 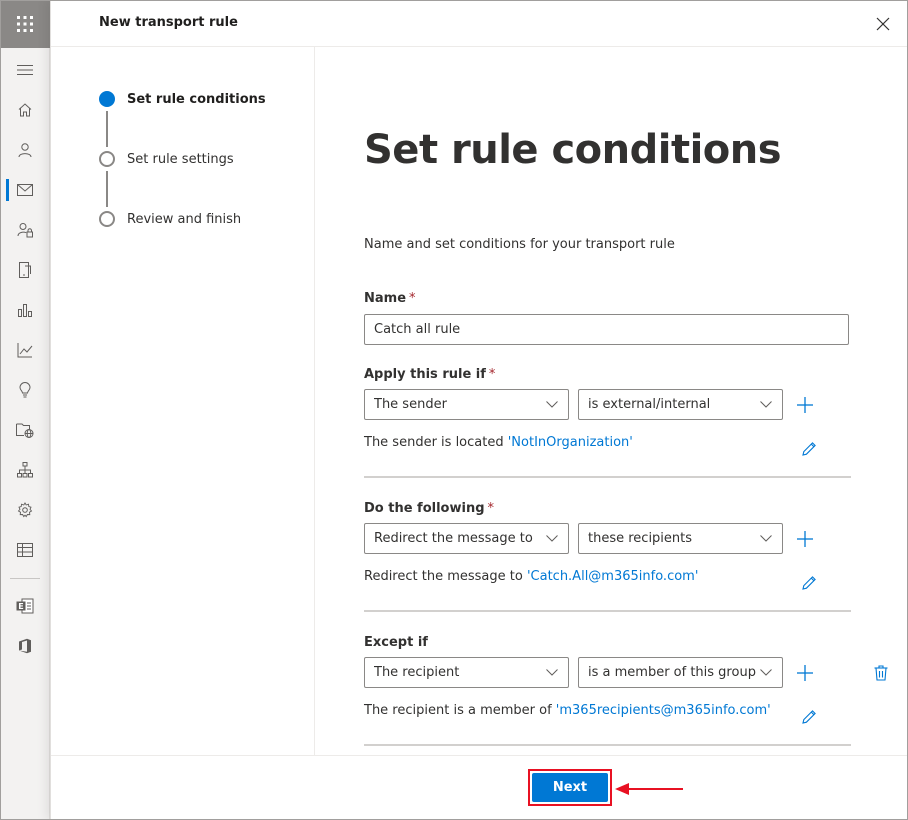 I want to click on panel-footer: Next, so click(x=479, y=787).